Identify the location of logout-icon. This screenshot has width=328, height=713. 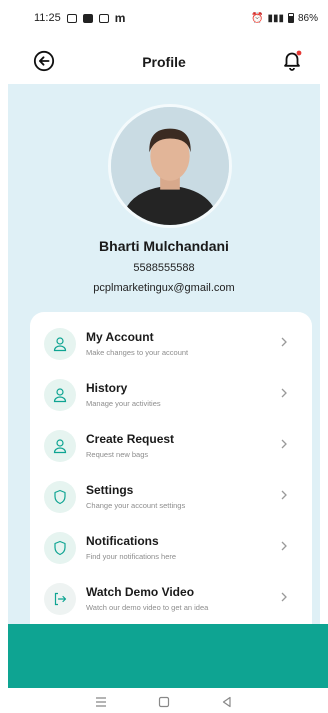
(60, 598).